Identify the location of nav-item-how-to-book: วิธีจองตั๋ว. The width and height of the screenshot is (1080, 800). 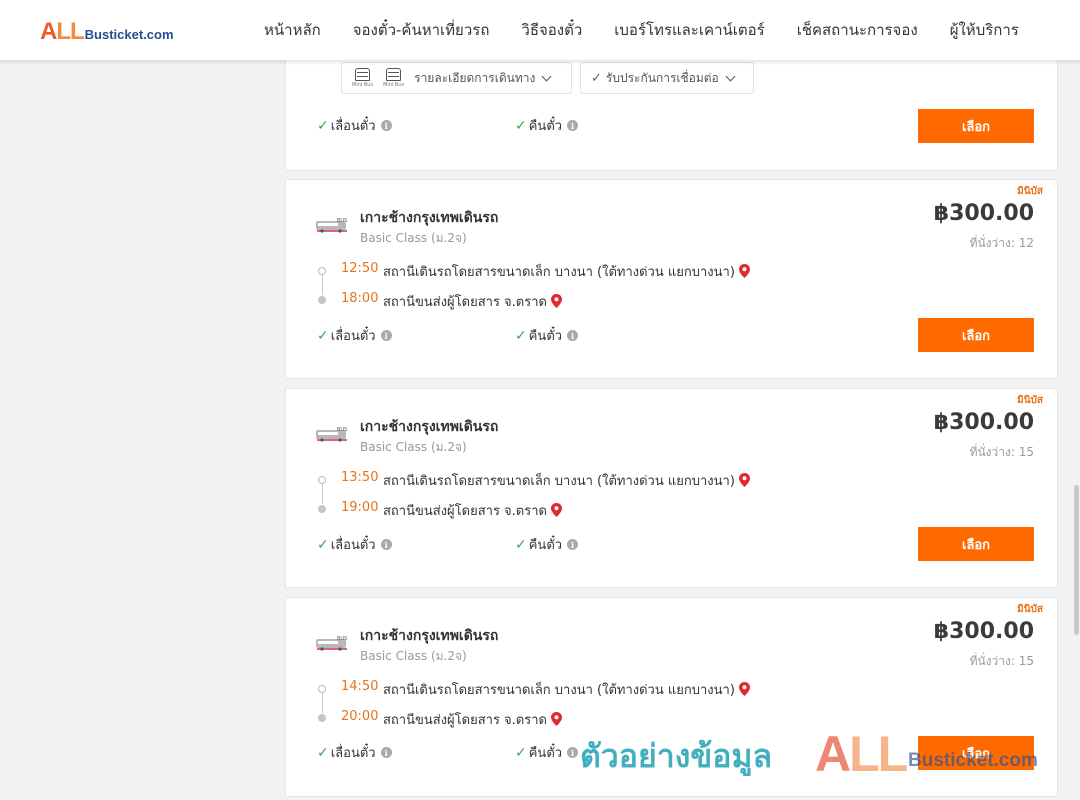
(551, 30).